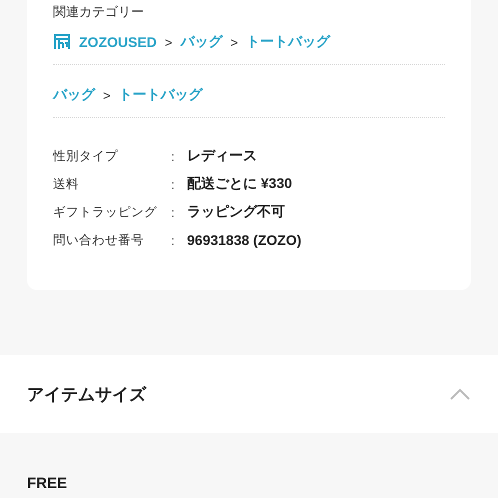  I want to click on detail-label: 性別タイプ, so click(86, 156).